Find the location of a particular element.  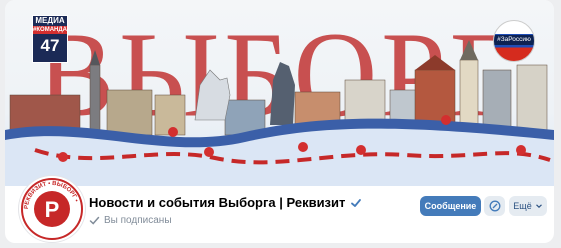

more-button: Ещё is located at coordinates (528, 206).